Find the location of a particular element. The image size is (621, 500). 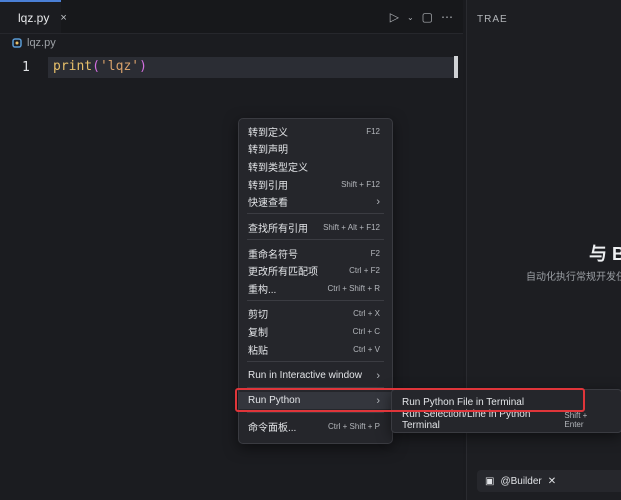

tab-bar: lqz.py × ▷ ⌄ ▢ ⋯ is located at coordinates (231, 17).